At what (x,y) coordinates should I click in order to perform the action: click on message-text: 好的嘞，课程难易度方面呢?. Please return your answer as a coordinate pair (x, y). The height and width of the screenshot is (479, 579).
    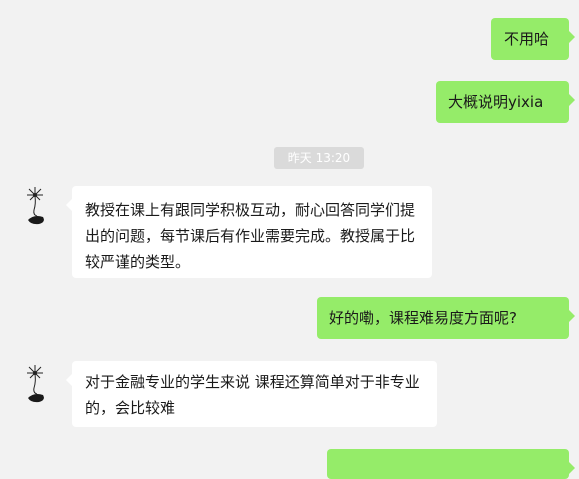
    Looking at the image, I should click on (423, 318).